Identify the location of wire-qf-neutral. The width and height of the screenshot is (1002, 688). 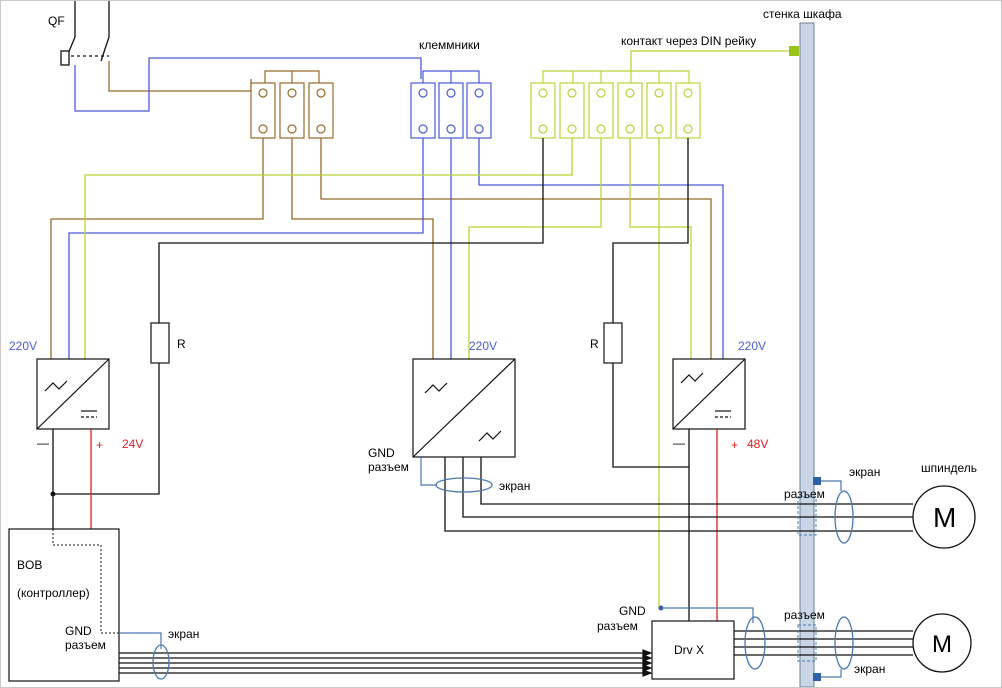
(248, 84).